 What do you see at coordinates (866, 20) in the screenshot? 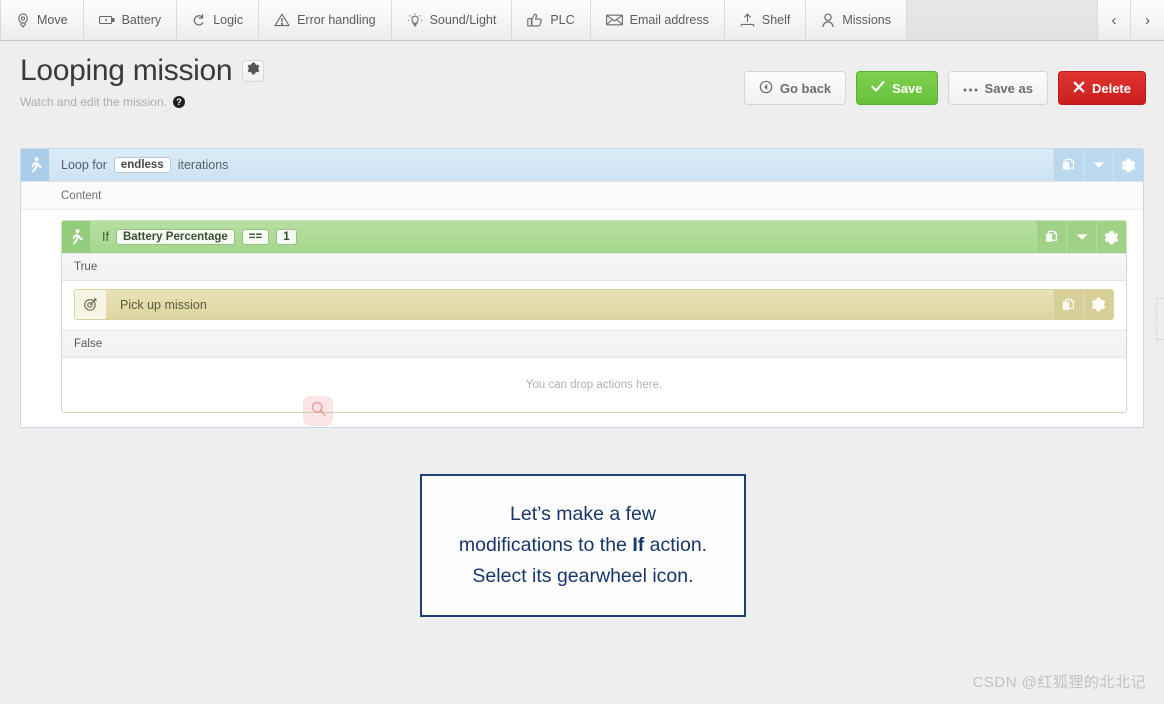
I see `toolbar-item-label: Missions` at bounding box center [866, 20].